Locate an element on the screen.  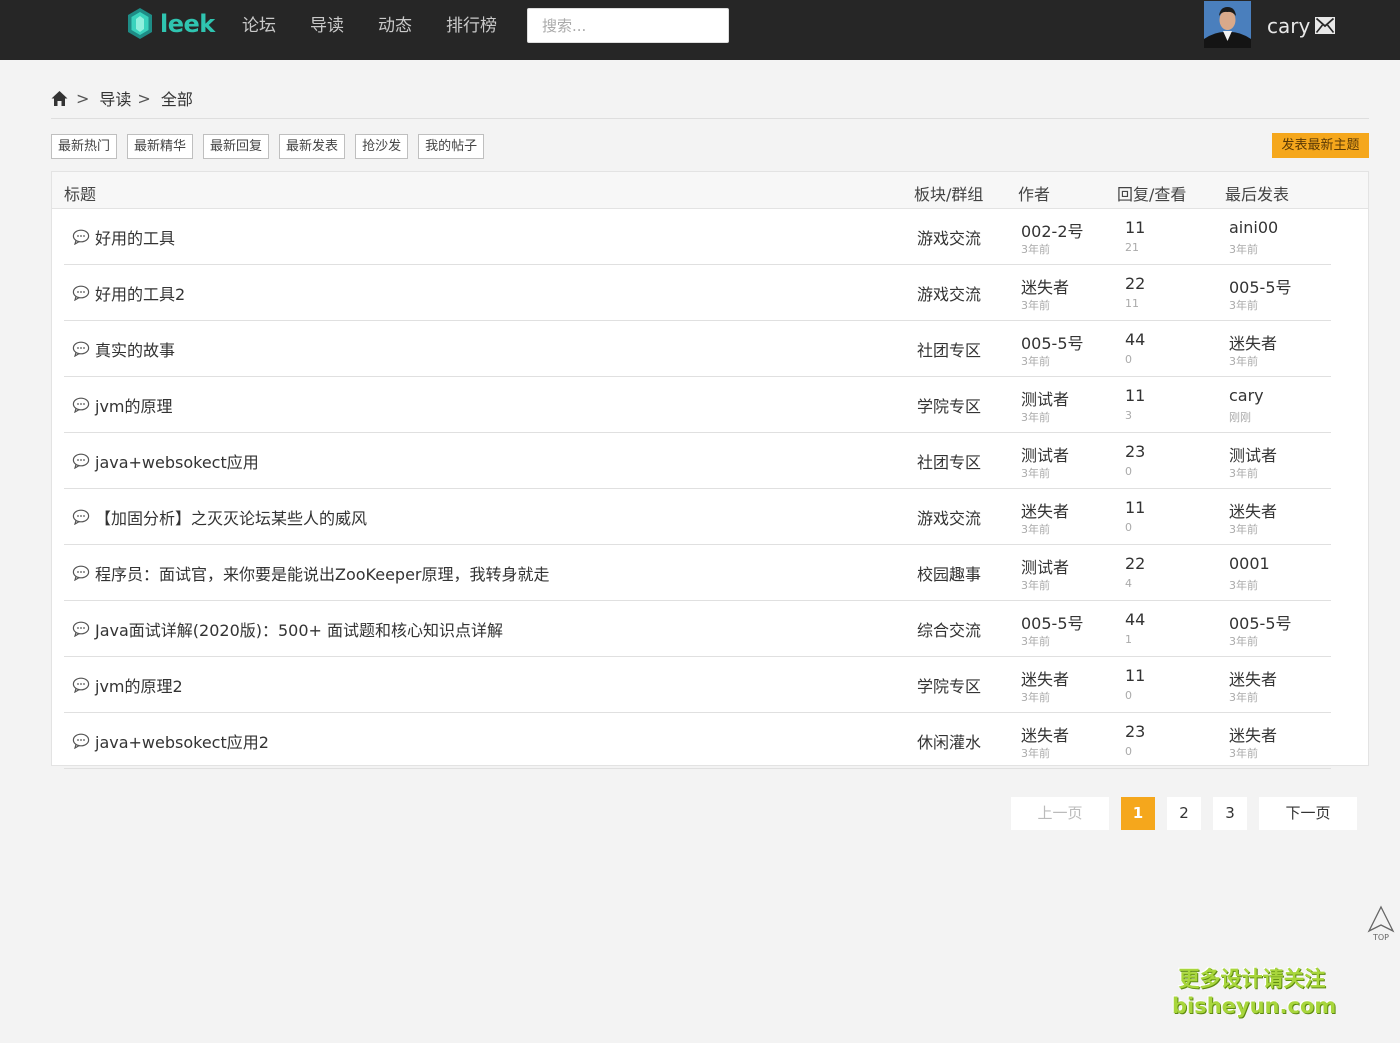
filter-my-posts-button: 我的帖子 is located at coordinates (451, 146).